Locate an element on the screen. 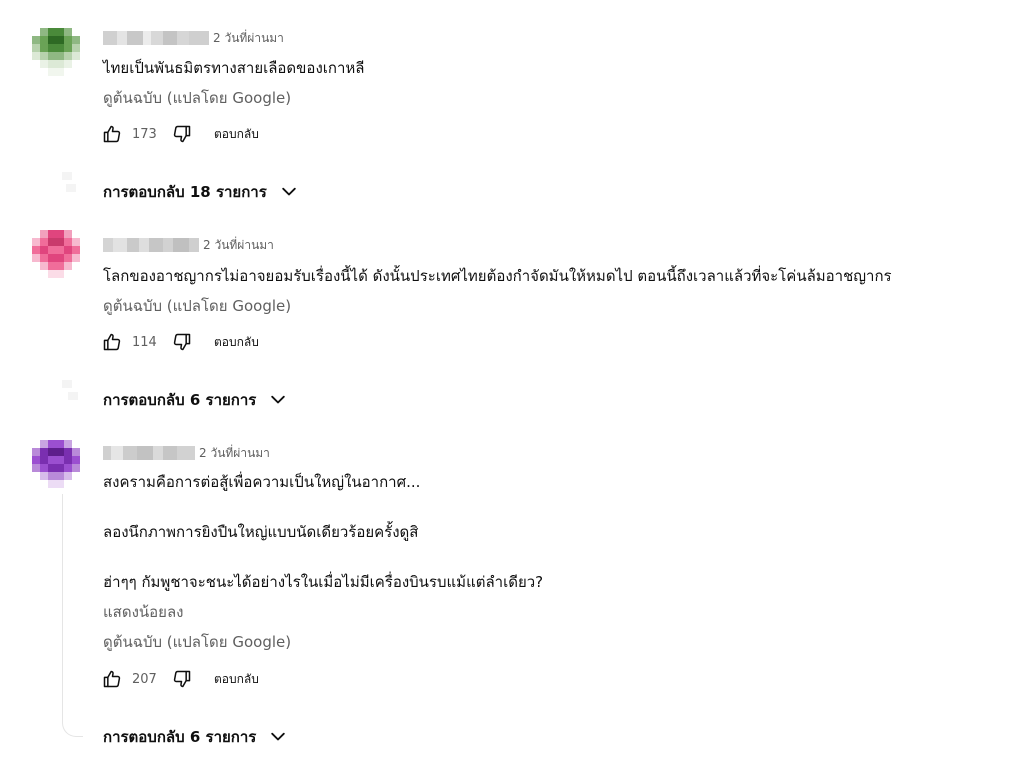  view-replies-button: การตอบกลับ 18 รายการ is located at coordinates (201, 192).